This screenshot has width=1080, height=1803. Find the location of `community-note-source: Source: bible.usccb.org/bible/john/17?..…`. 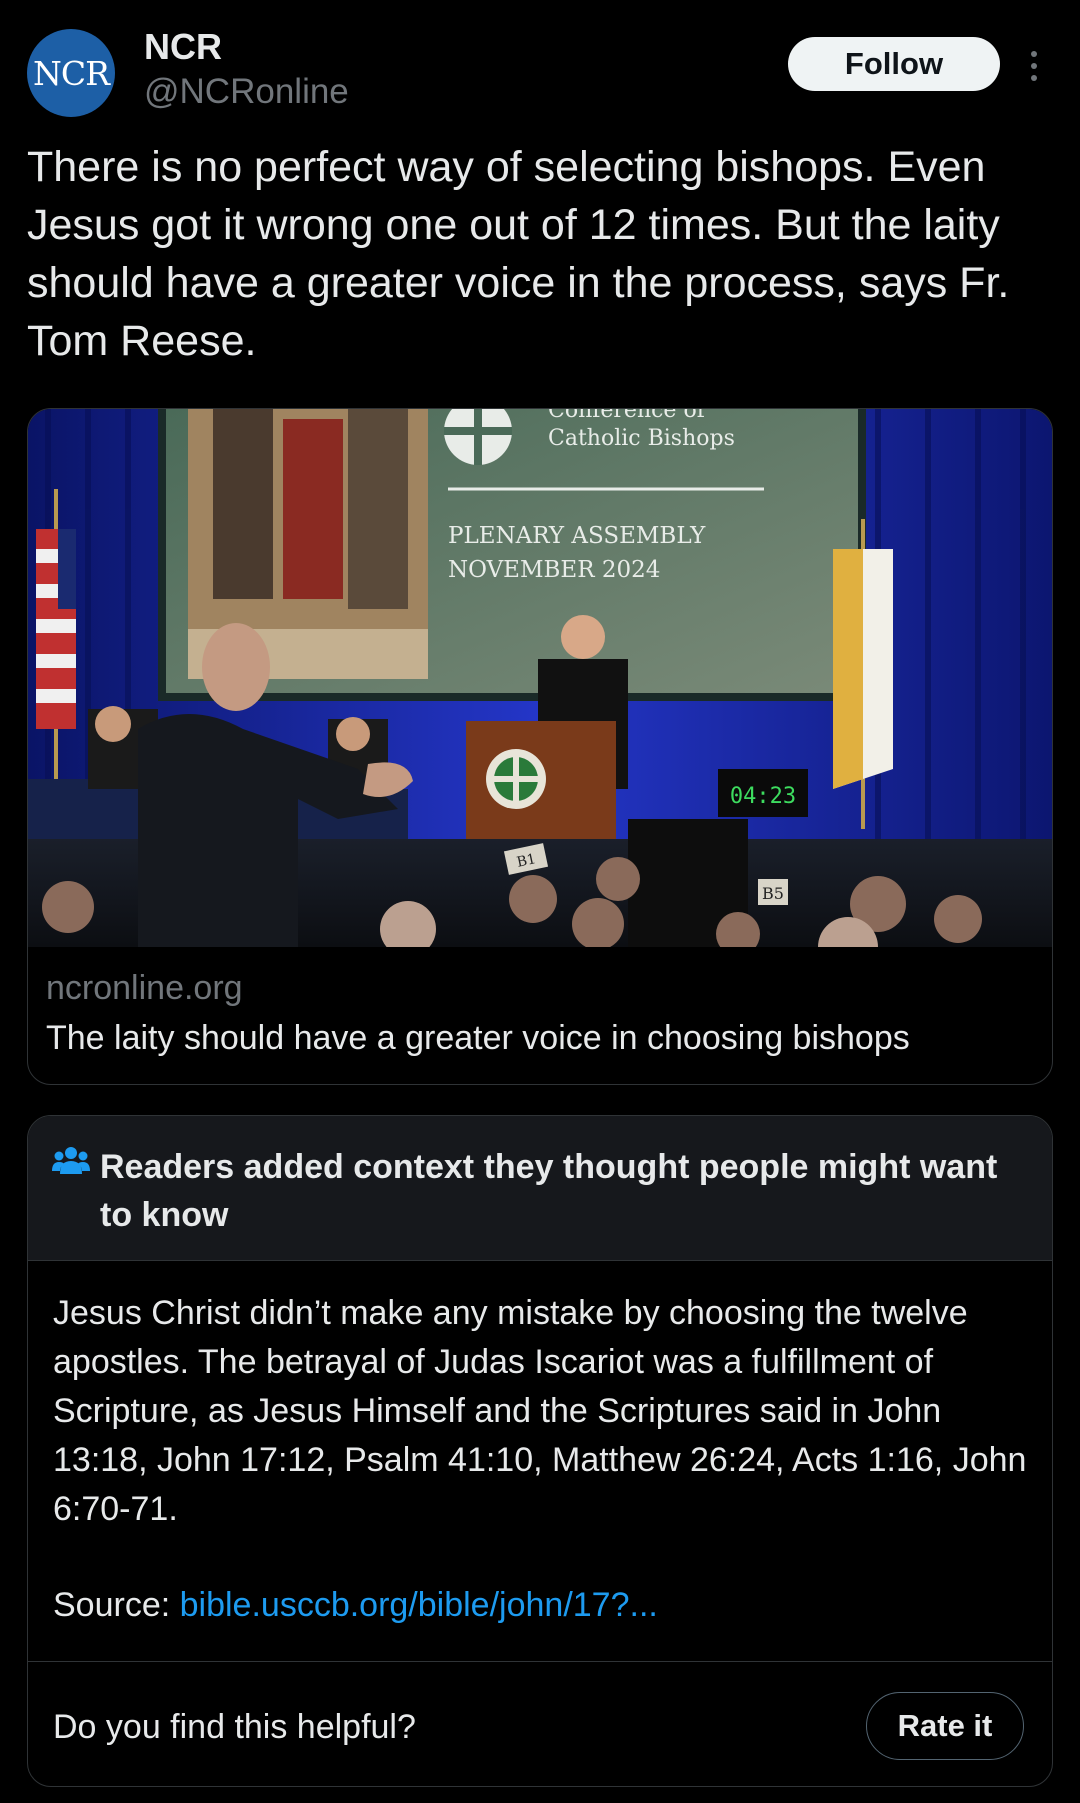

community-note-source: Source: bible.usccb.org/bible/john/17?..… is located at coordinates (355, 1605).